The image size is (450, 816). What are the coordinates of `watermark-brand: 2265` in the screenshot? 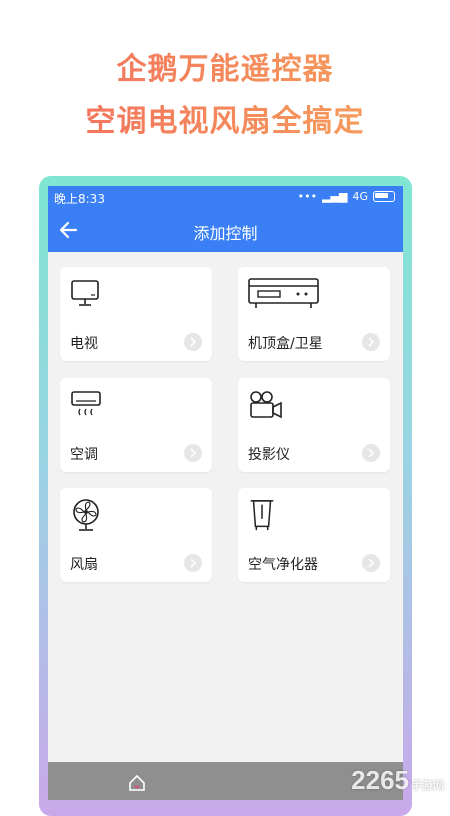 It's located at (380, 780).